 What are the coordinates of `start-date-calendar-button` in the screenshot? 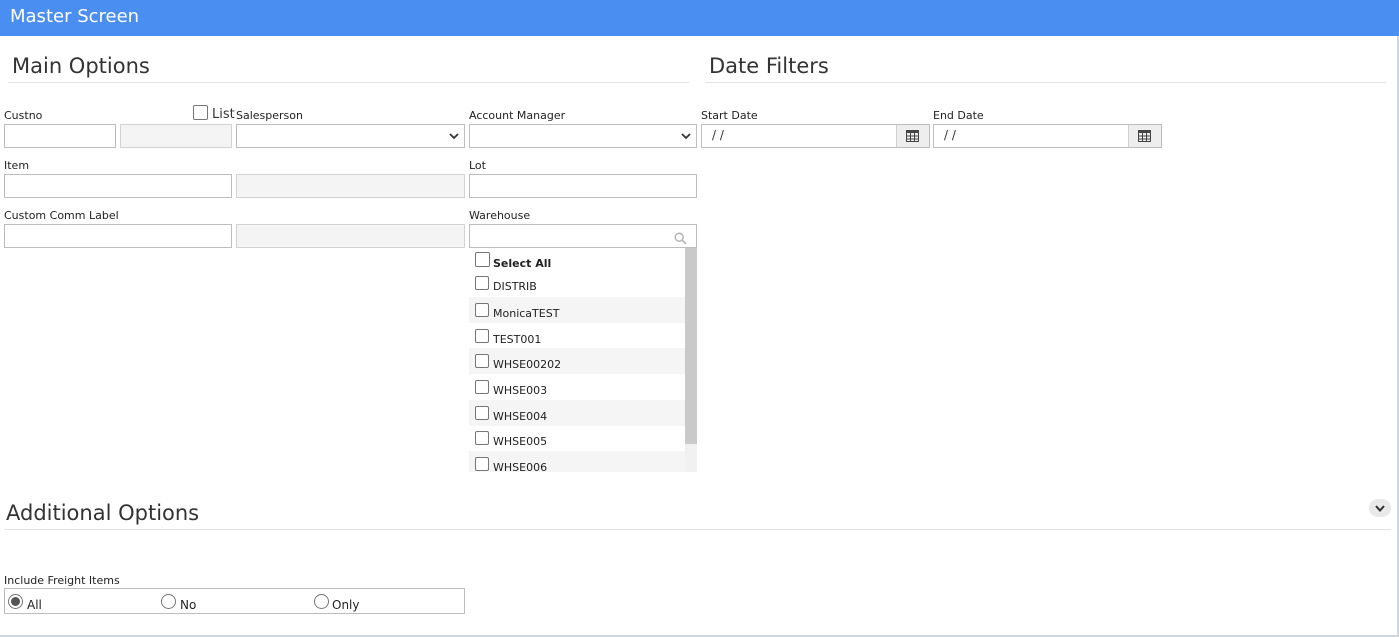 It's located at (912, 136).